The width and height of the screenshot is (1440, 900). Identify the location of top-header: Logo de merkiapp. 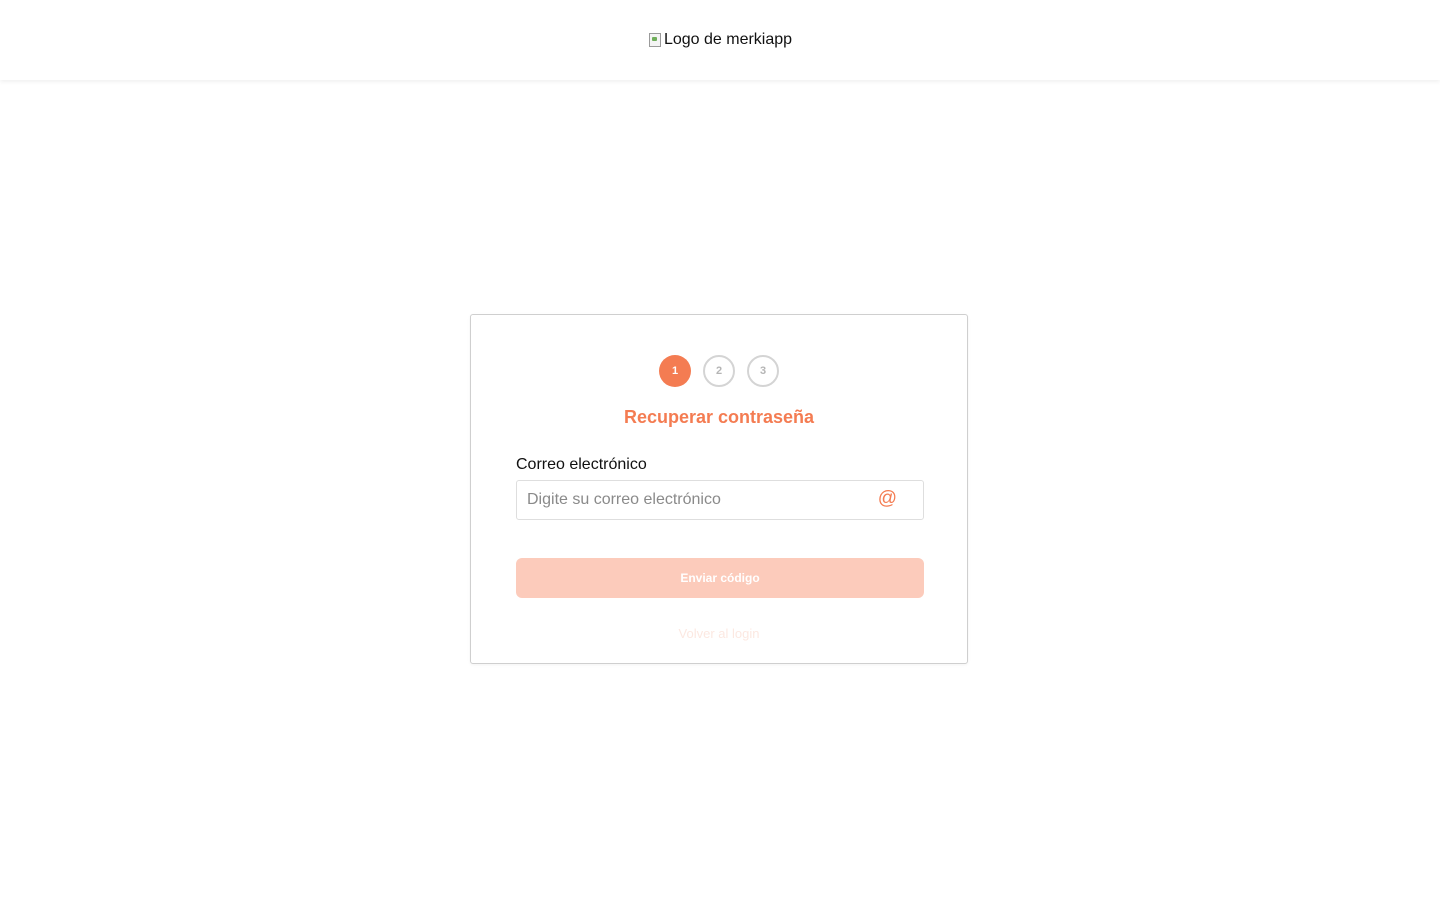
(720, 40).